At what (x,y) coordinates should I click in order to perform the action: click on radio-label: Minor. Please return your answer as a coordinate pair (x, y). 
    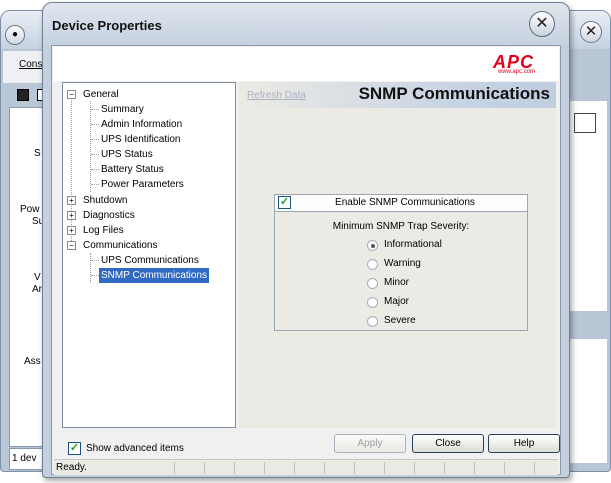
    Looking at the image, I should click on (397, 282).